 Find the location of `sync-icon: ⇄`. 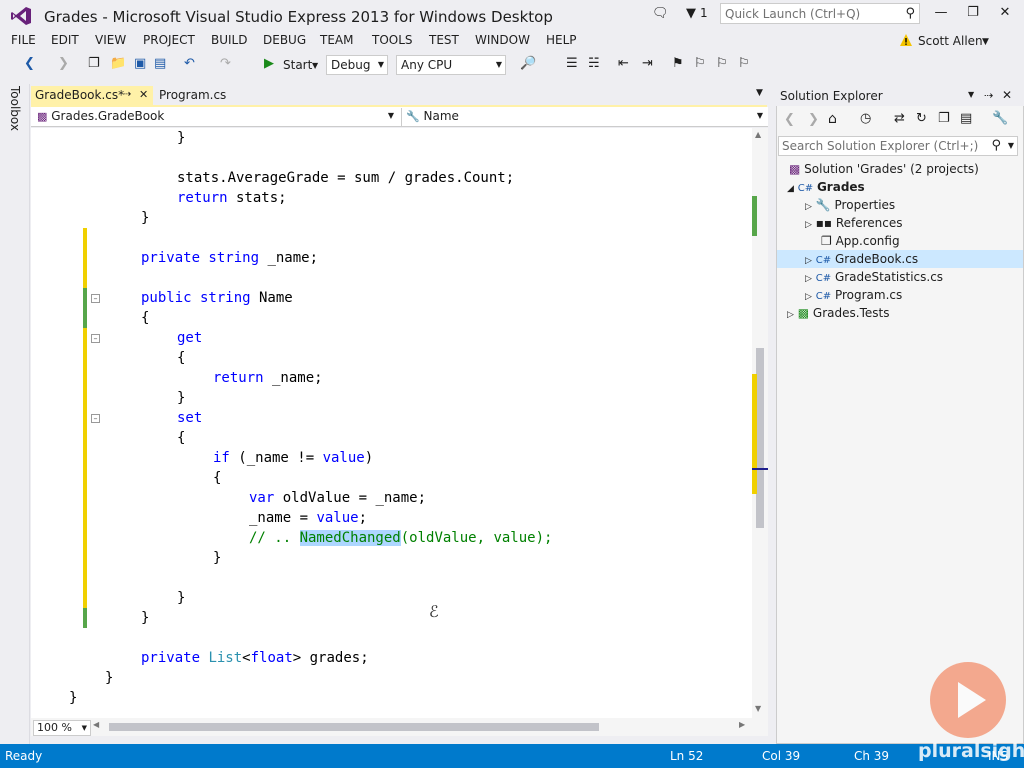

sync-icon: ⇄ is located at coordinates (899, 118).